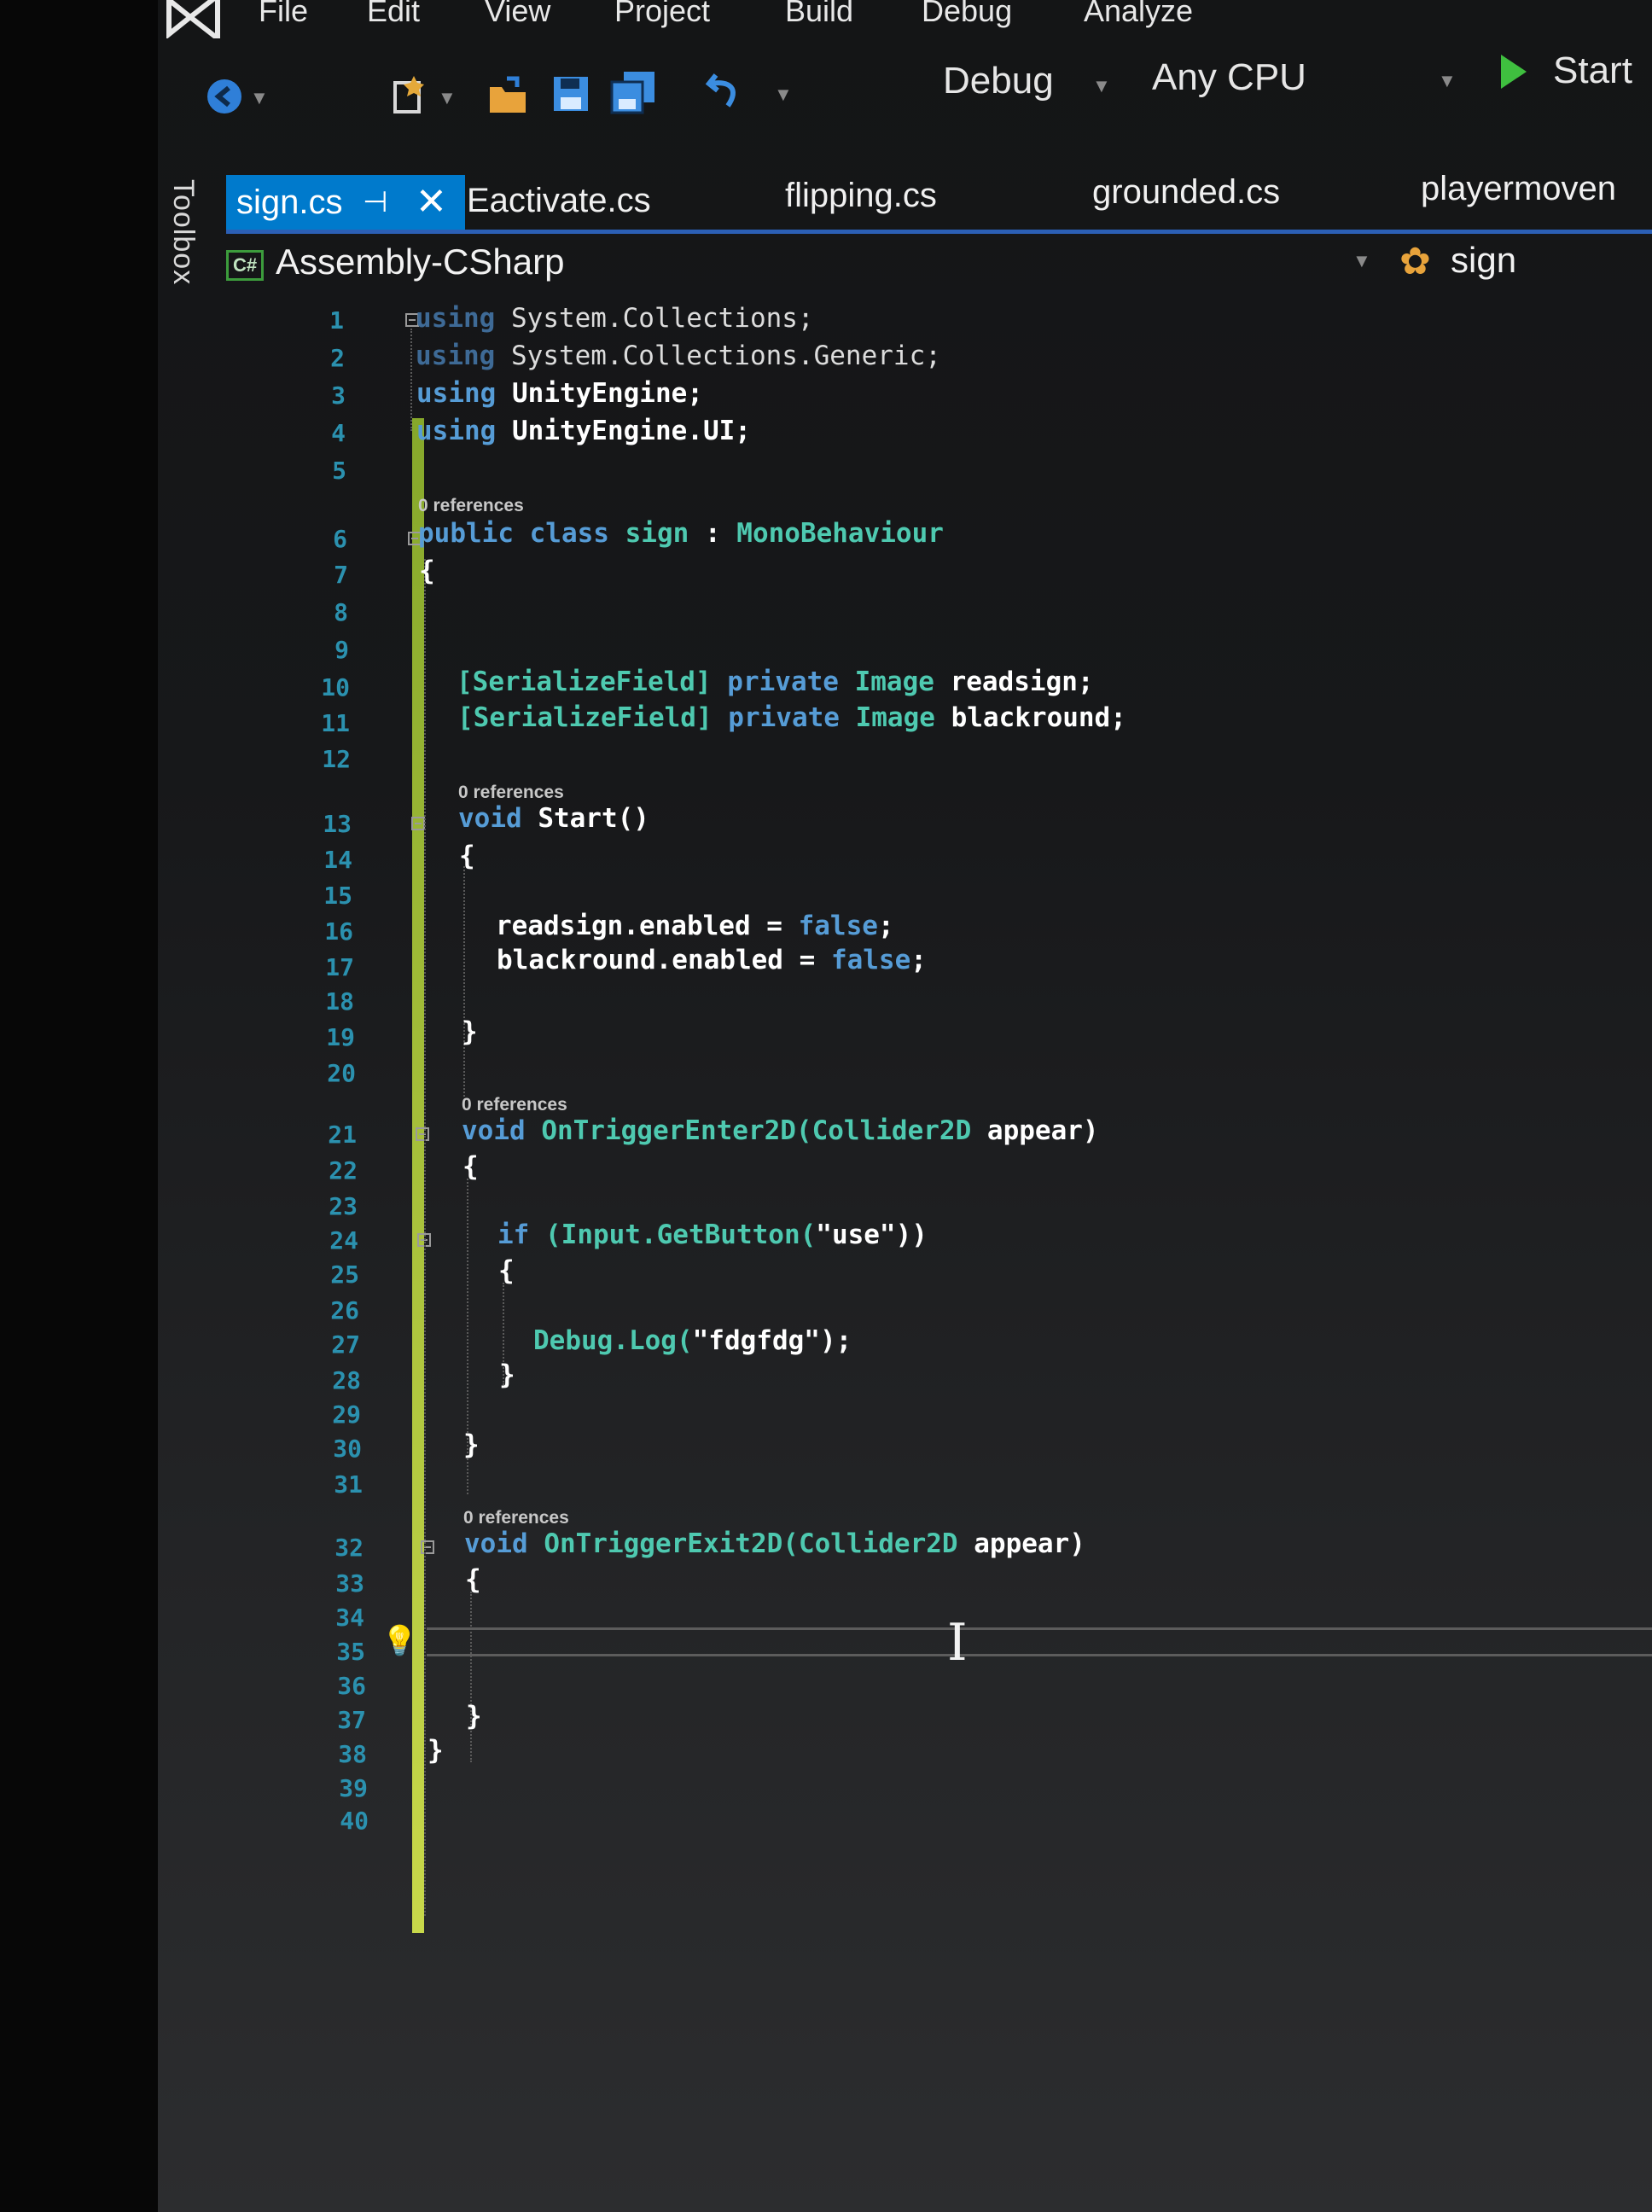 This screenshot has width=1652, height=2212. What do you see at coordinates (507, 1374) in the screenshot?
I see `code-line-28: }` at bounding box center [507, 1374].